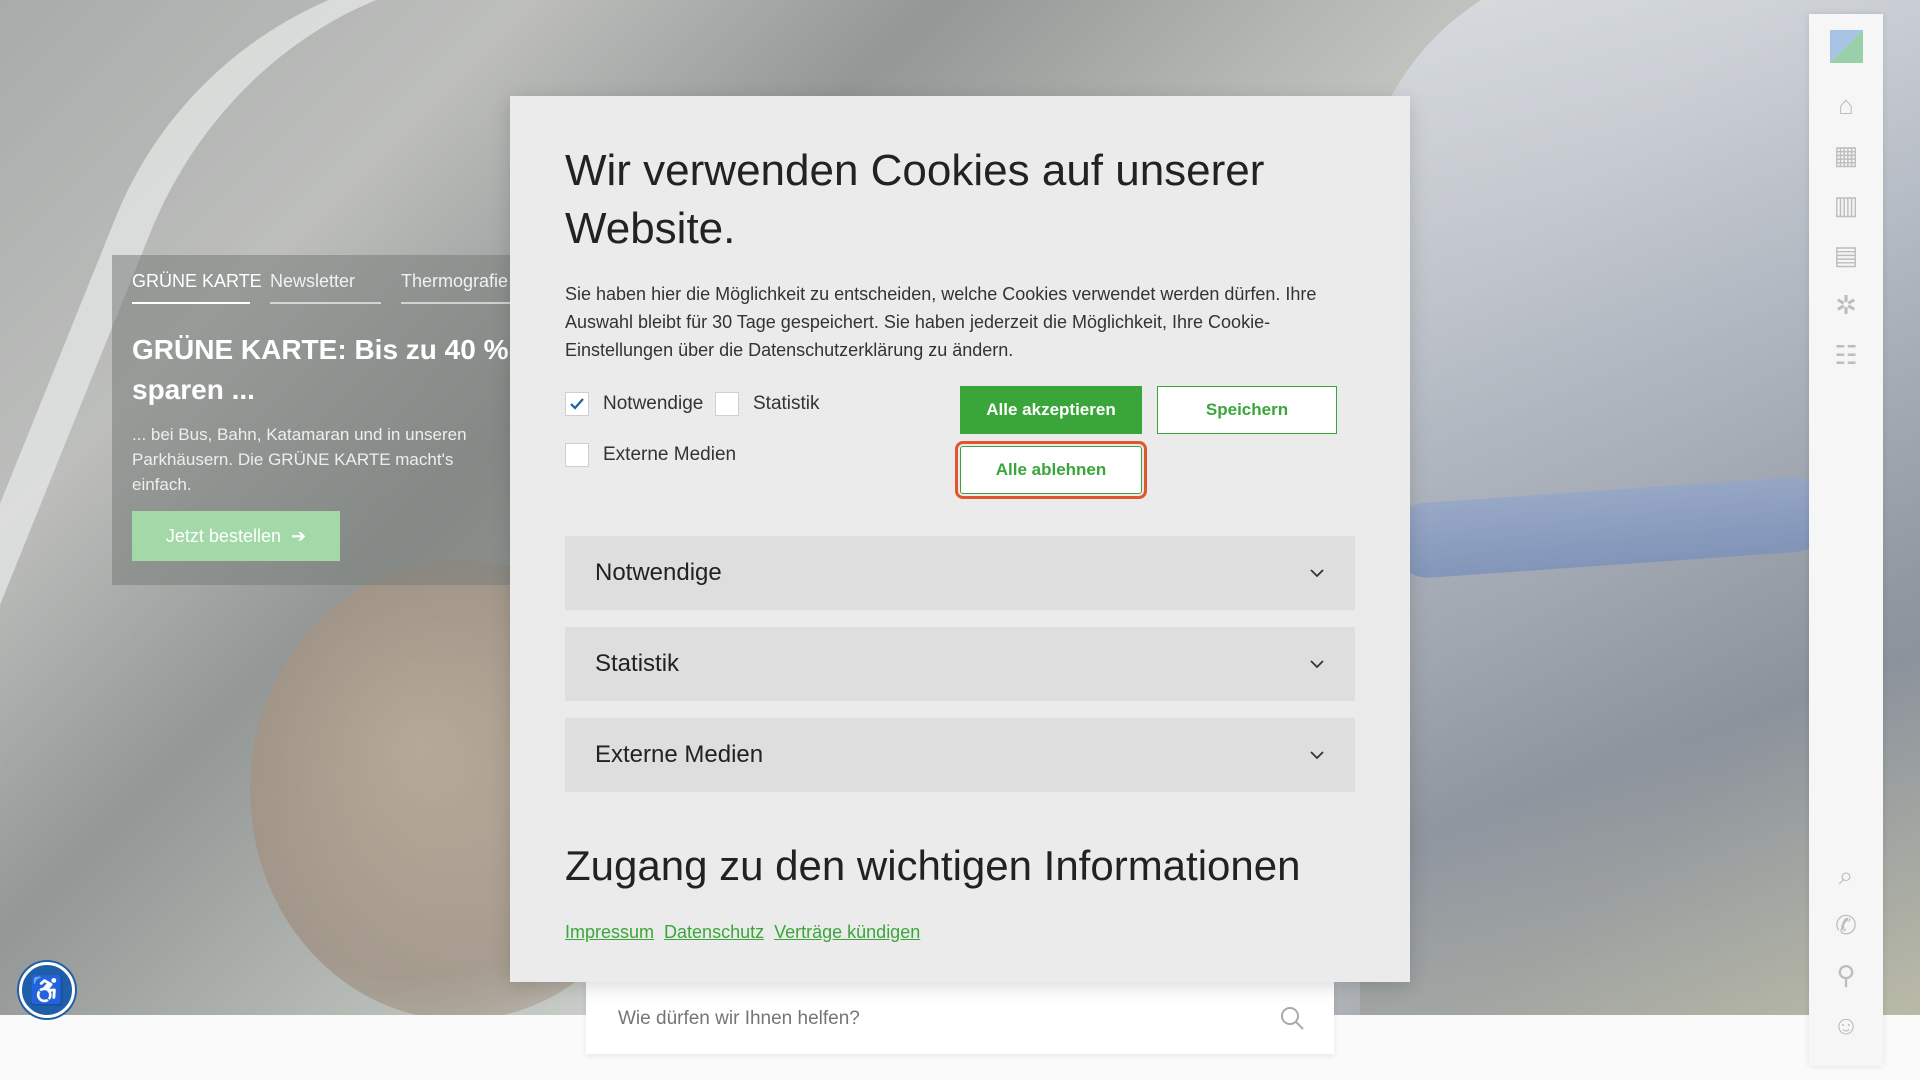 This screenshot has height=1080, width=1920. Describe the element at coordinates (1846, 925) in the screenshot. I see `phone-icon: ✆` at that location.